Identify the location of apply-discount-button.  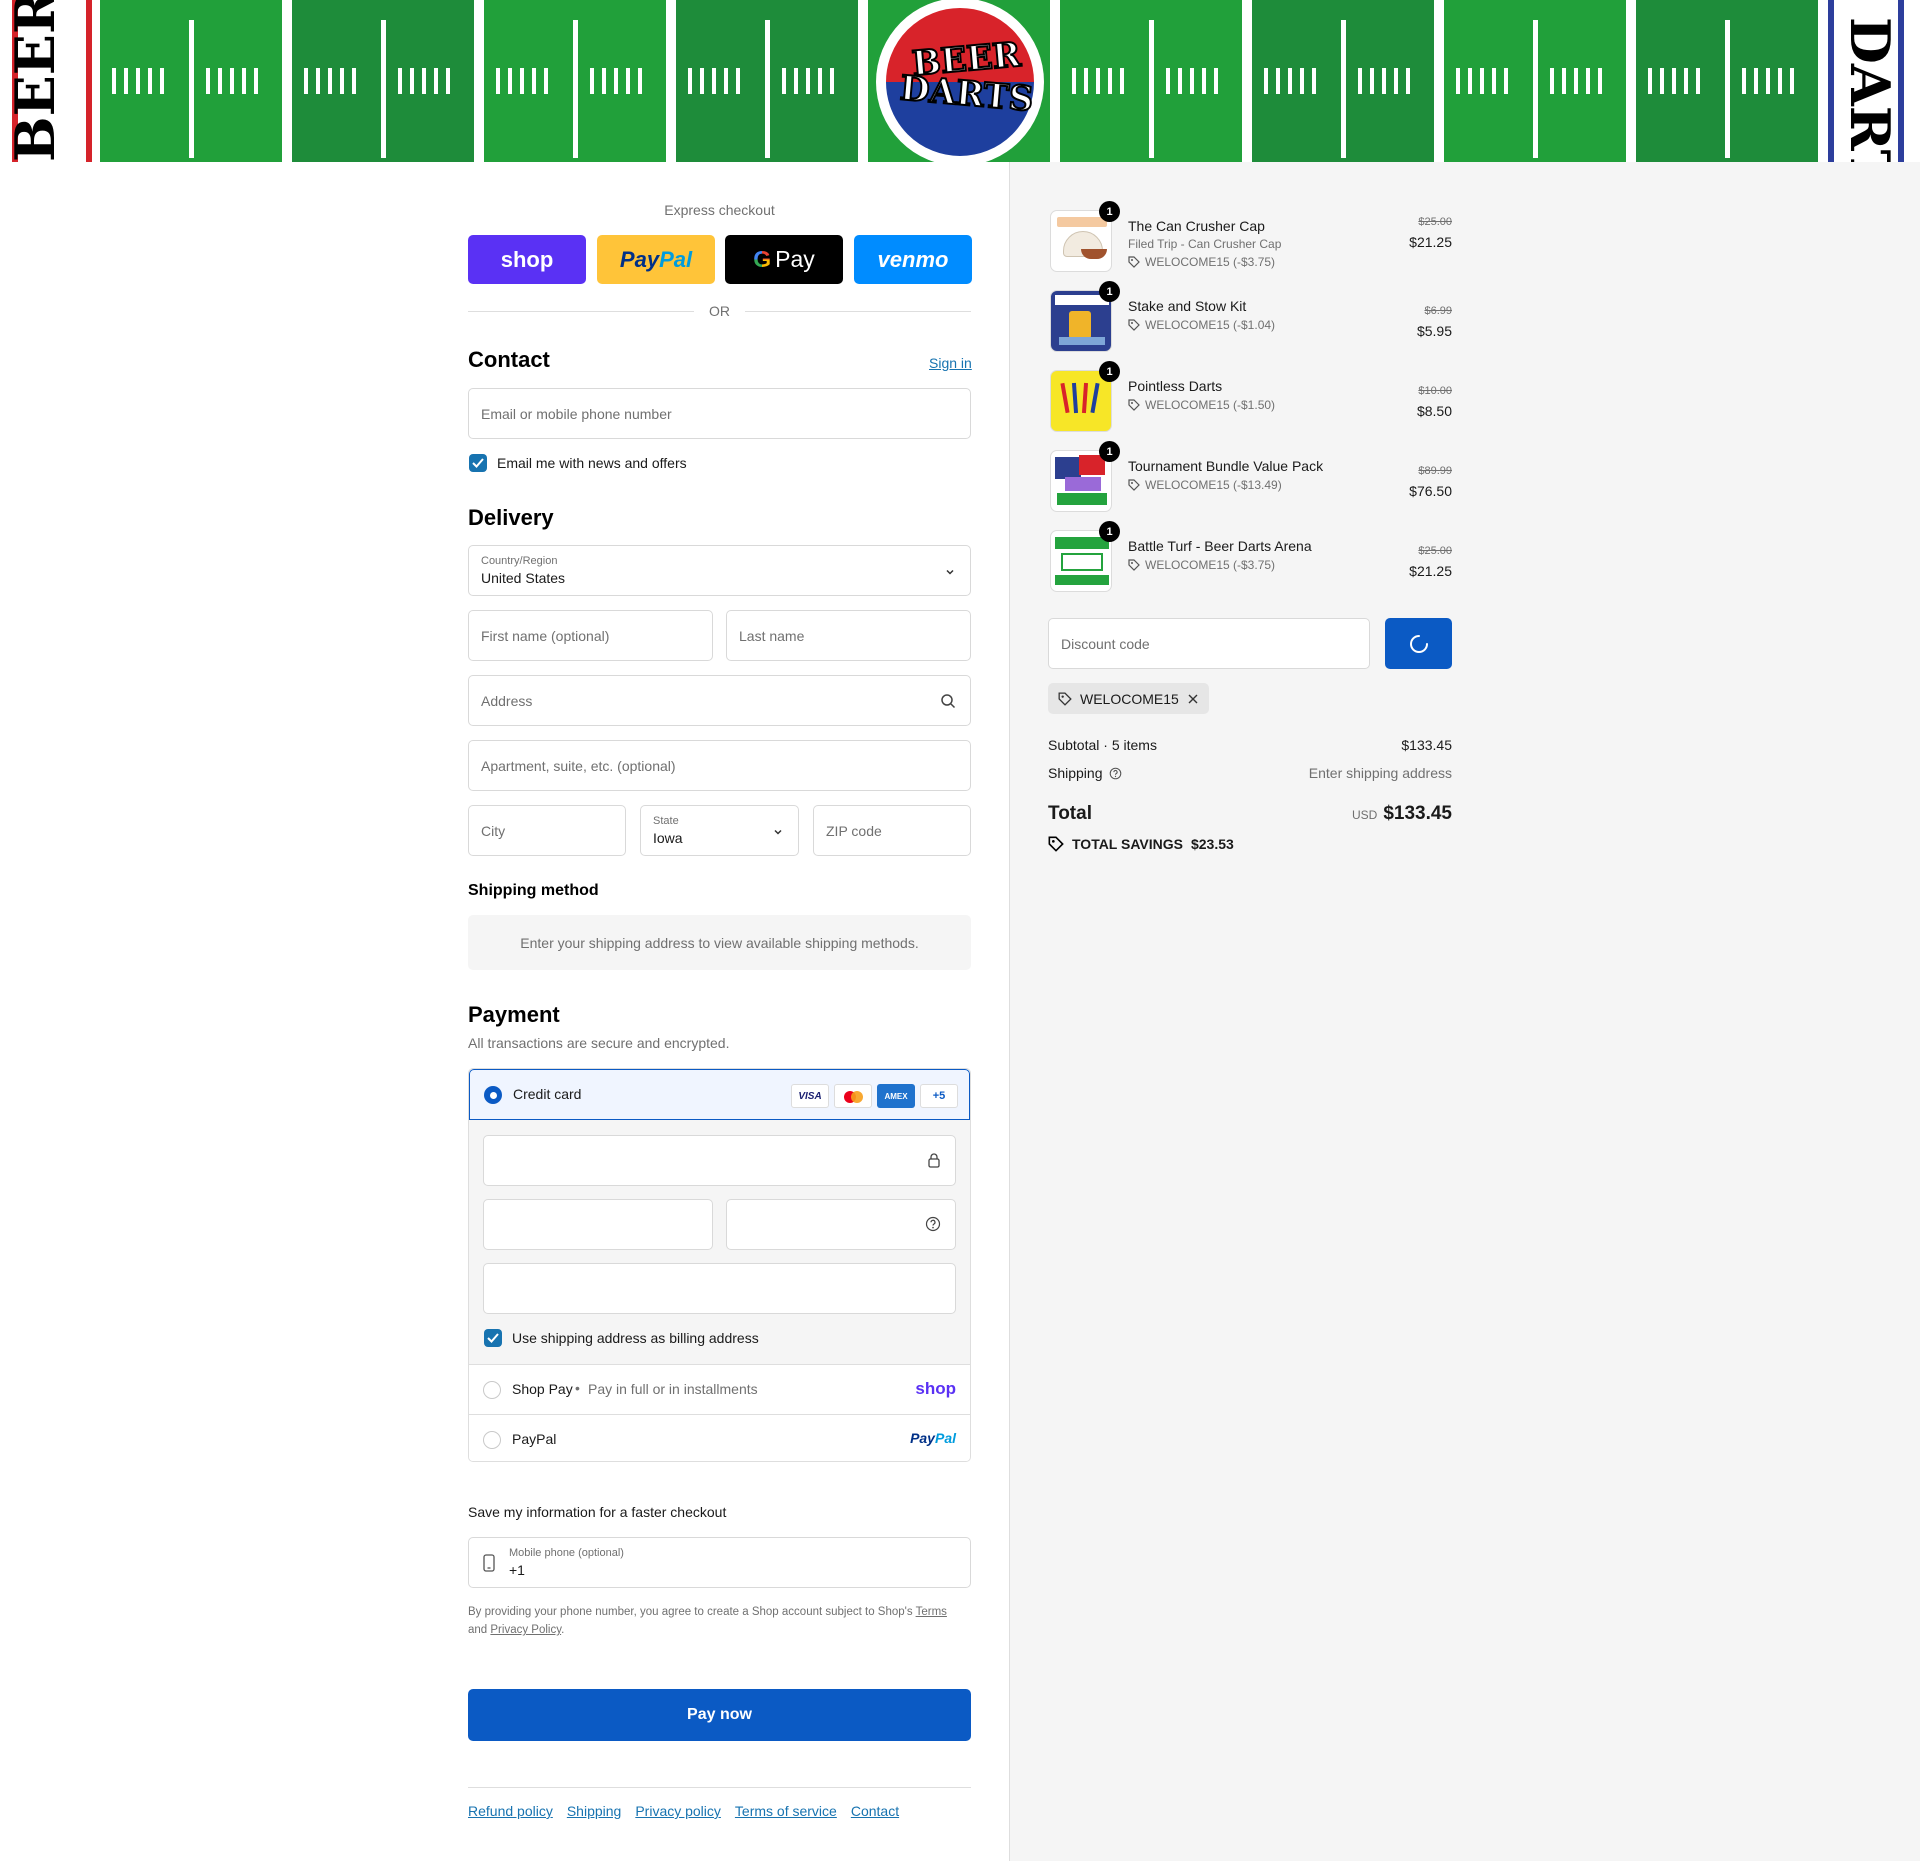
(1418, 643).